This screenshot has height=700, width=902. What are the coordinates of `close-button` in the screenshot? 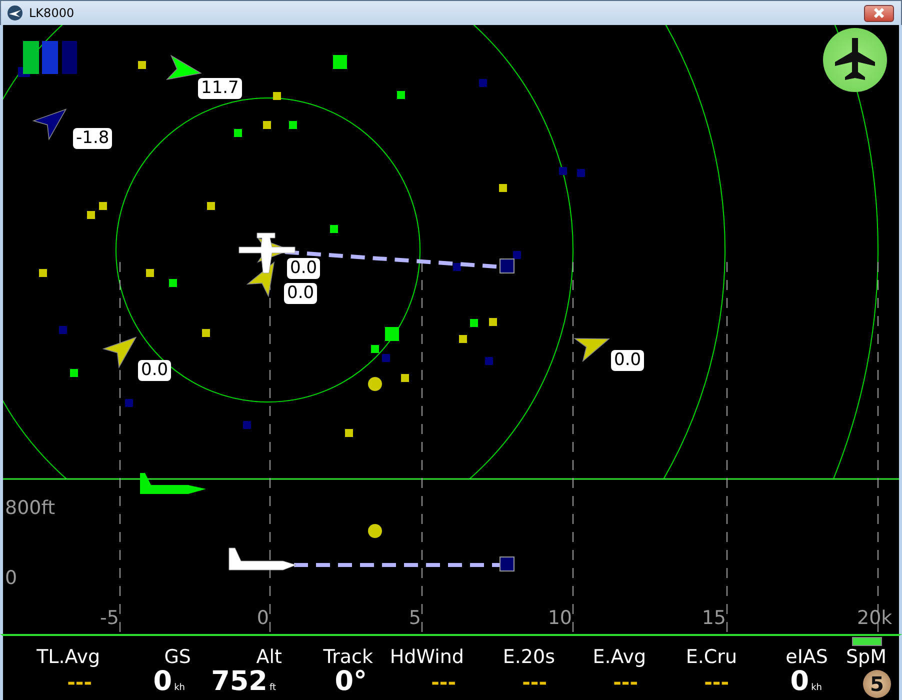 It's located at (879, 13).